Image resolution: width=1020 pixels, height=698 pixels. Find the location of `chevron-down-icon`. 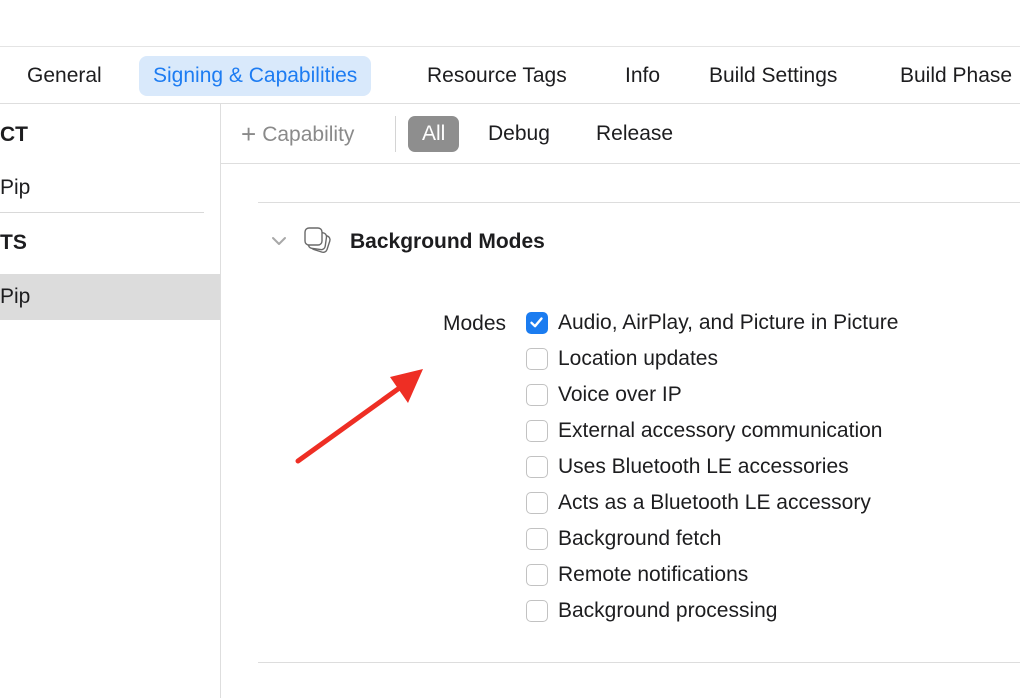

chevron-down-icon is located at coordinates (279, 241).